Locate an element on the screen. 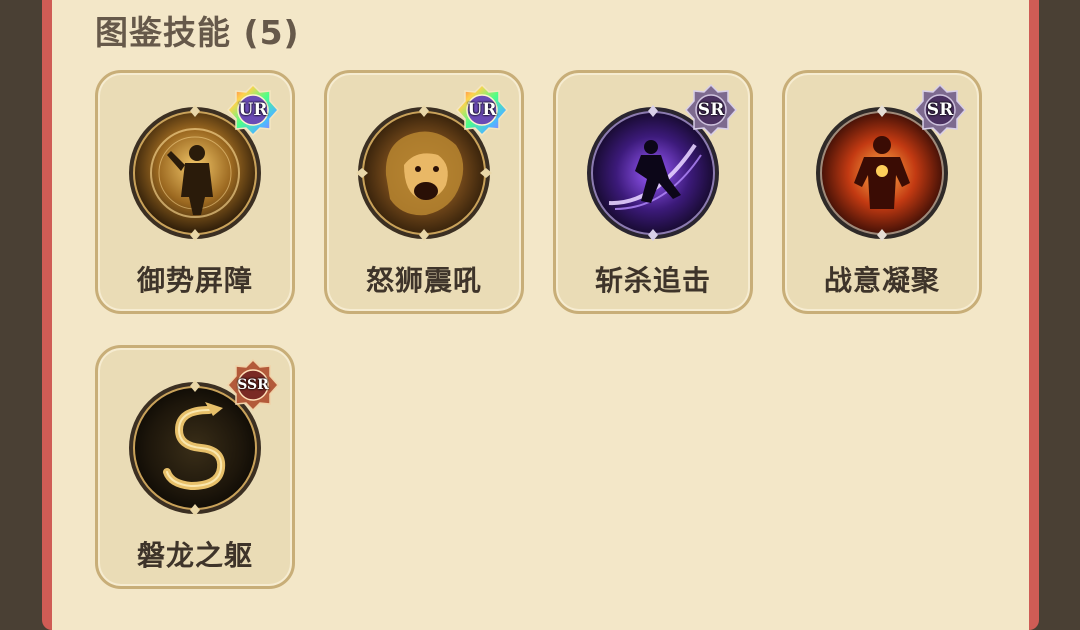 The image size is (1080, 630). skill-card-1: UR 御势屏障 is located at coordinates (195, 192).